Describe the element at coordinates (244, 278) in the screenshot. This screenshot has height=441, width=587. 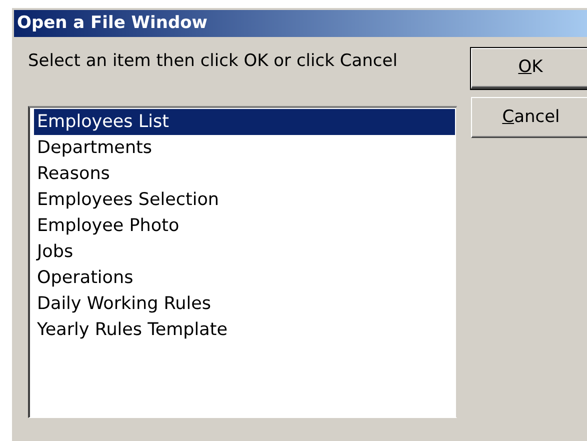
I see `list-item: Operations` at that location.